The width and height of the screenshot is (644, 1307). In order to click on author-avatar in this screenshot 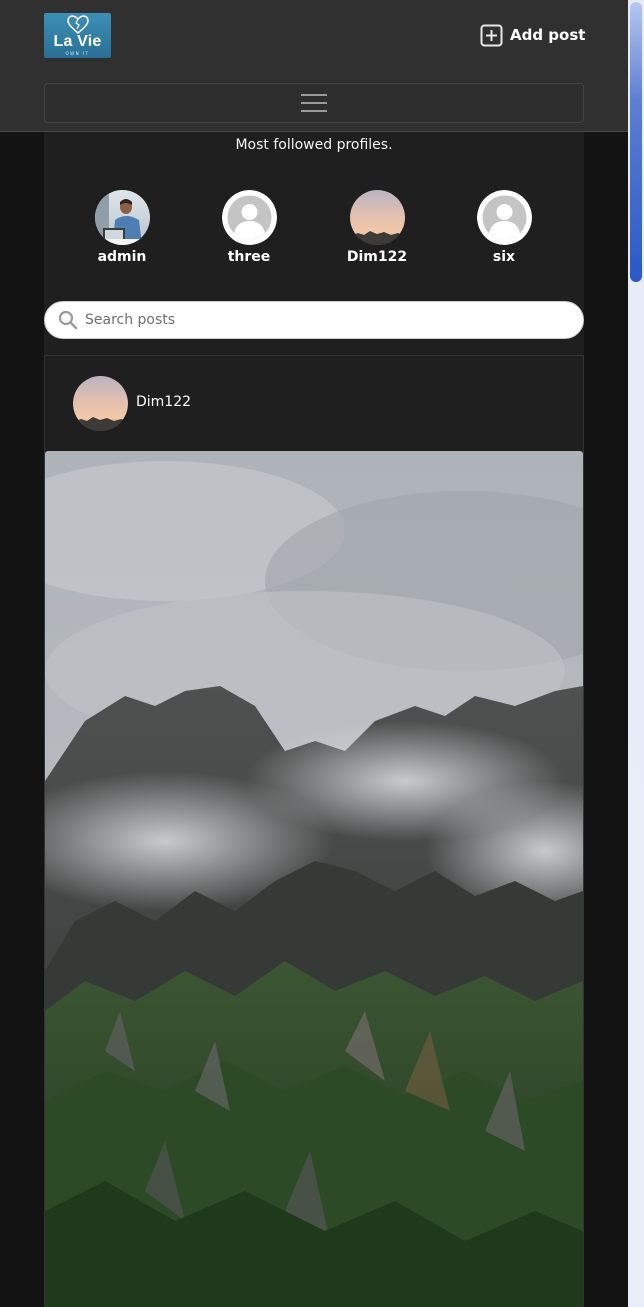, I will do `click(100, 403)`.